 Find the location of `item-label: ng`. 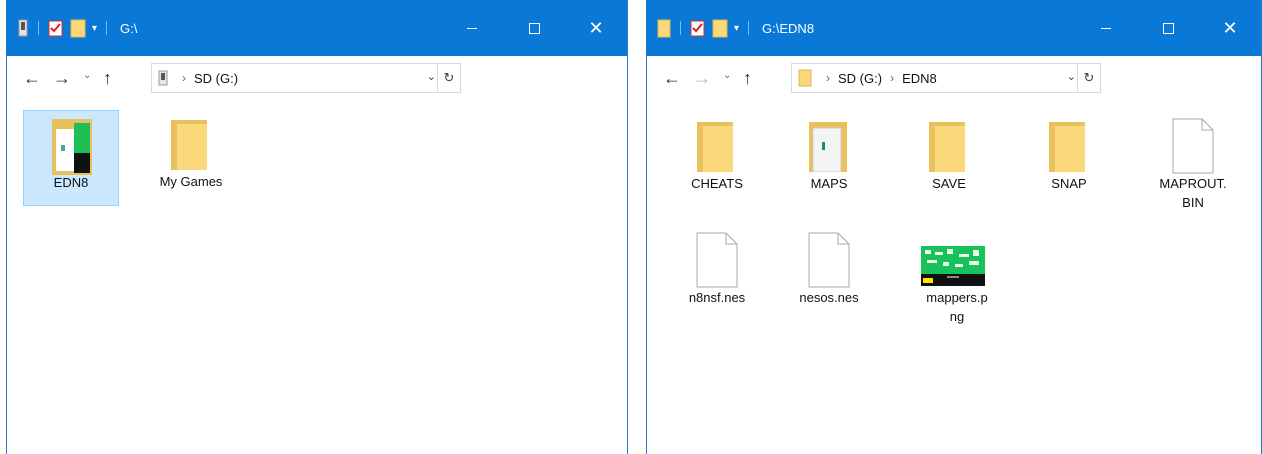

item-label: ng is located at coordinates (957, 316).